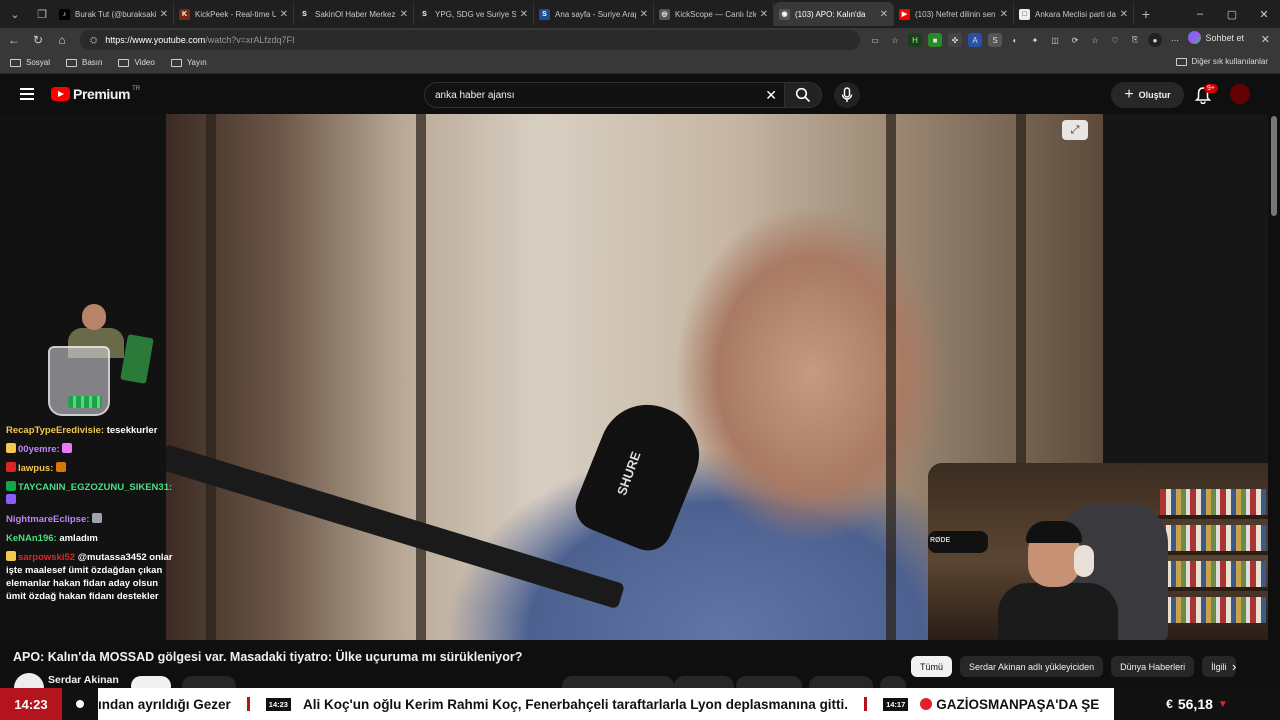  I want to click on youtube-premium-logo: Premium TR, so click(95, 94).